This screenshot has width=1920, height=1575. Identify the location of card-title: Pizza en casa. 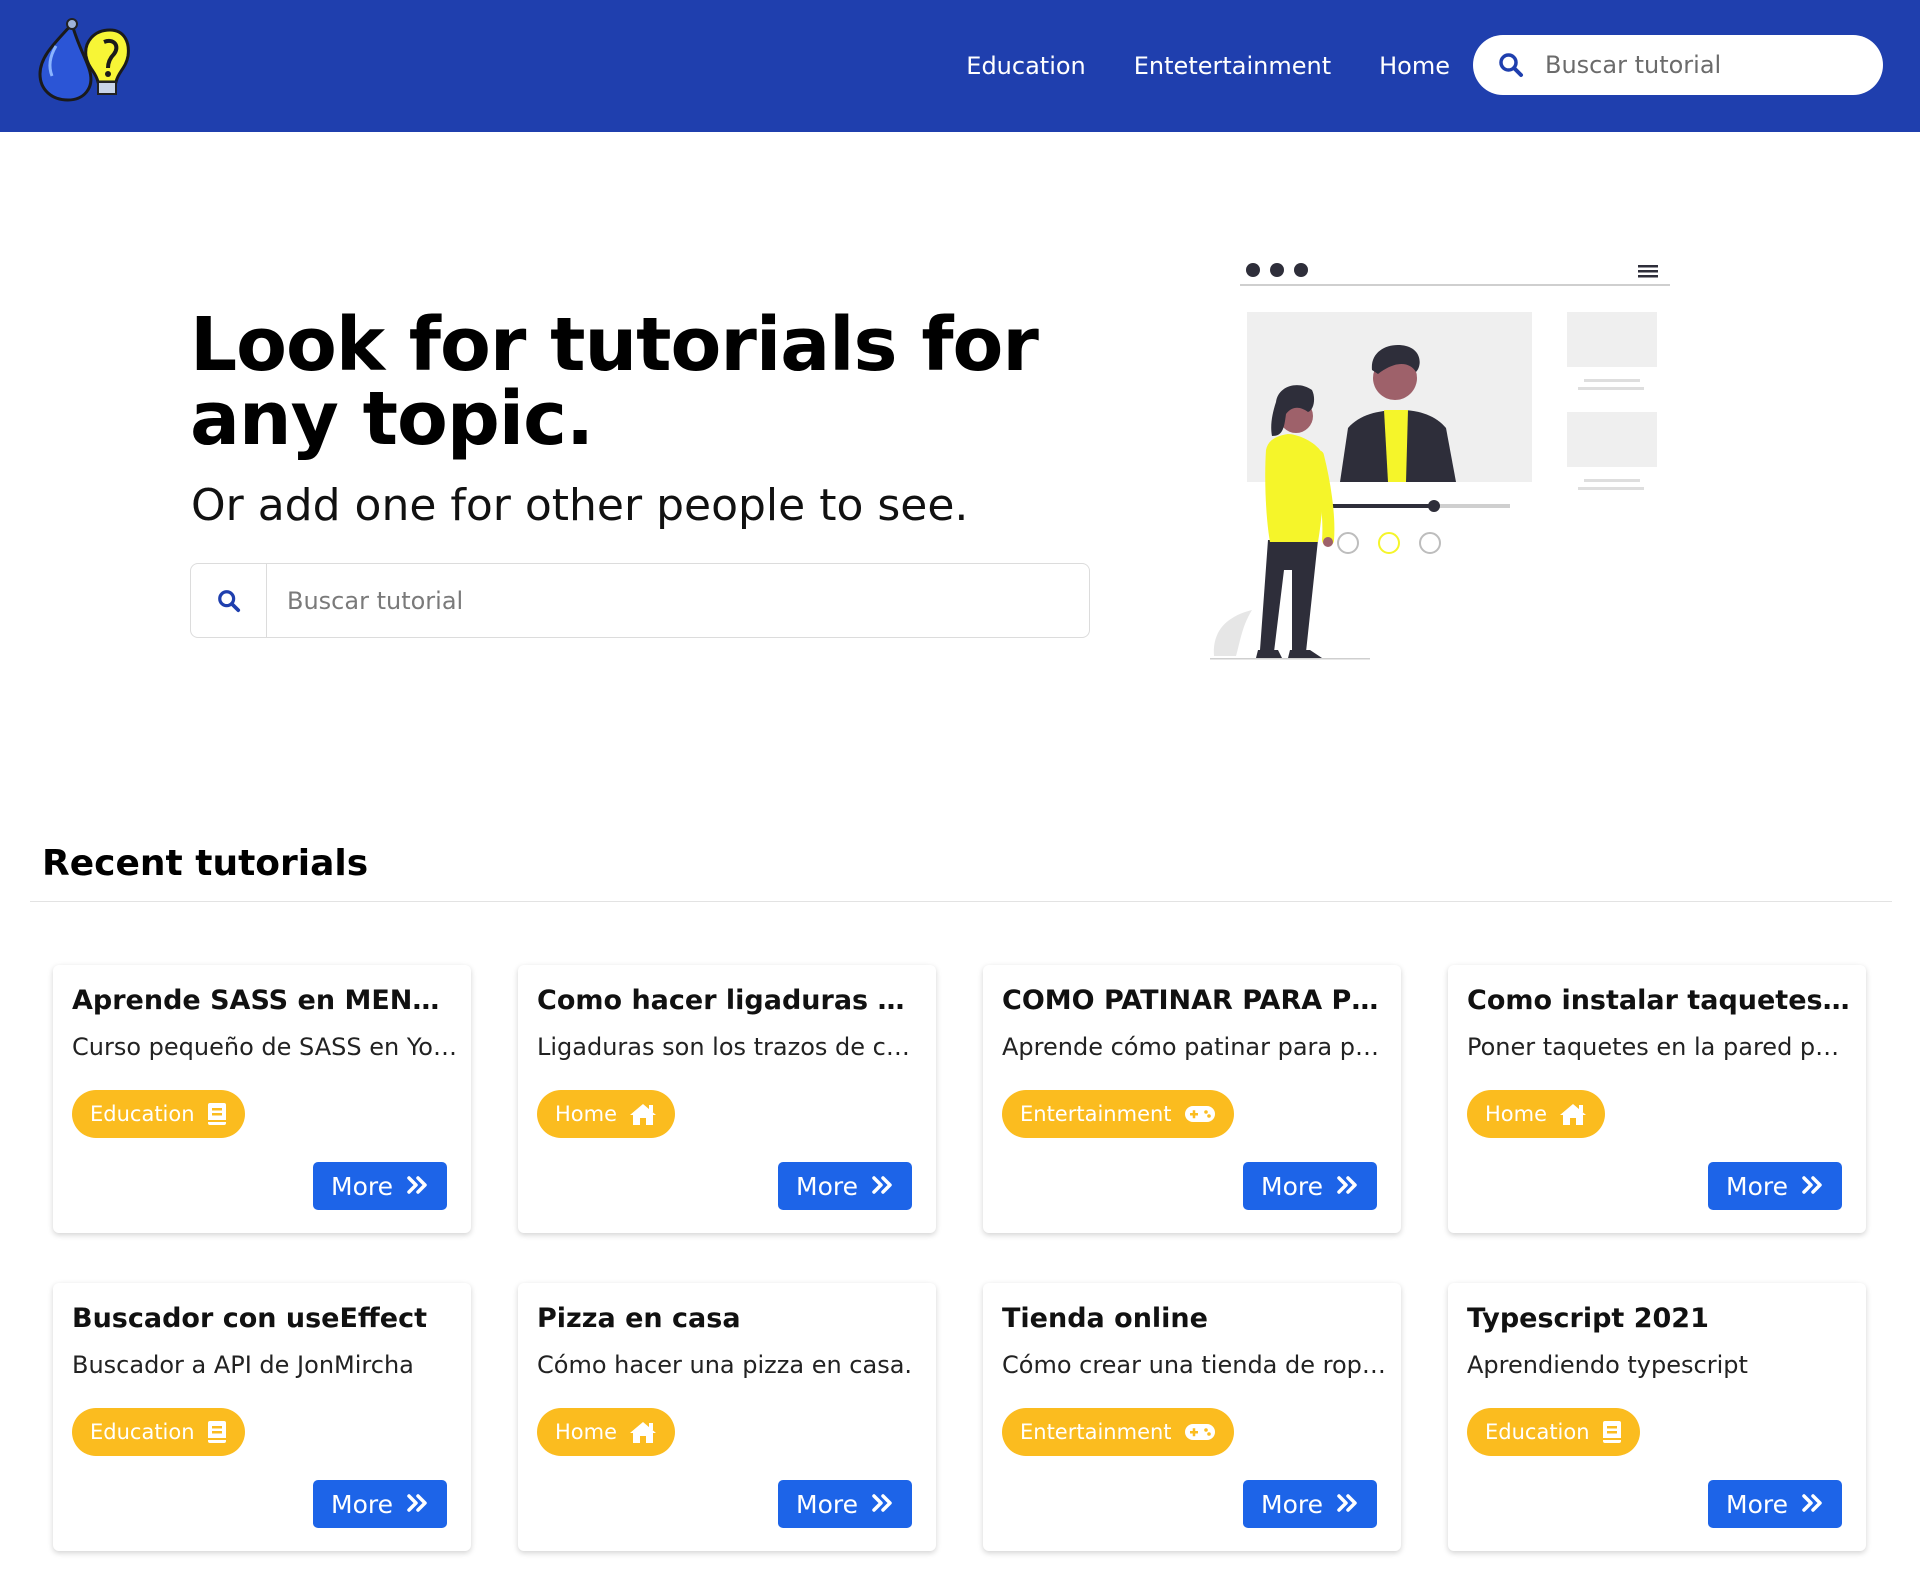
(639, 1318).